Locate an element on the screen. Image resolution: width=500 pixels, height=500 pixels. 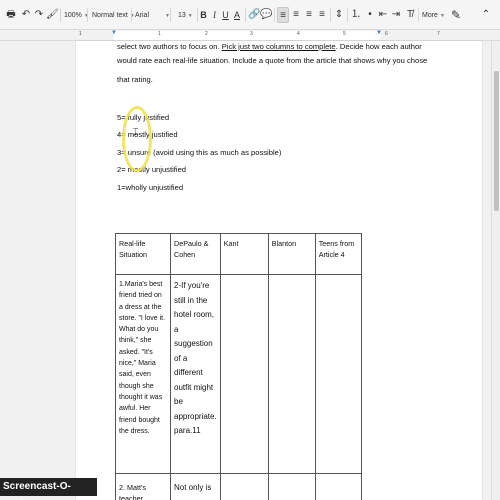
instruction-underlined: Pick just two columns to complete is located at coordinates (278, 46).